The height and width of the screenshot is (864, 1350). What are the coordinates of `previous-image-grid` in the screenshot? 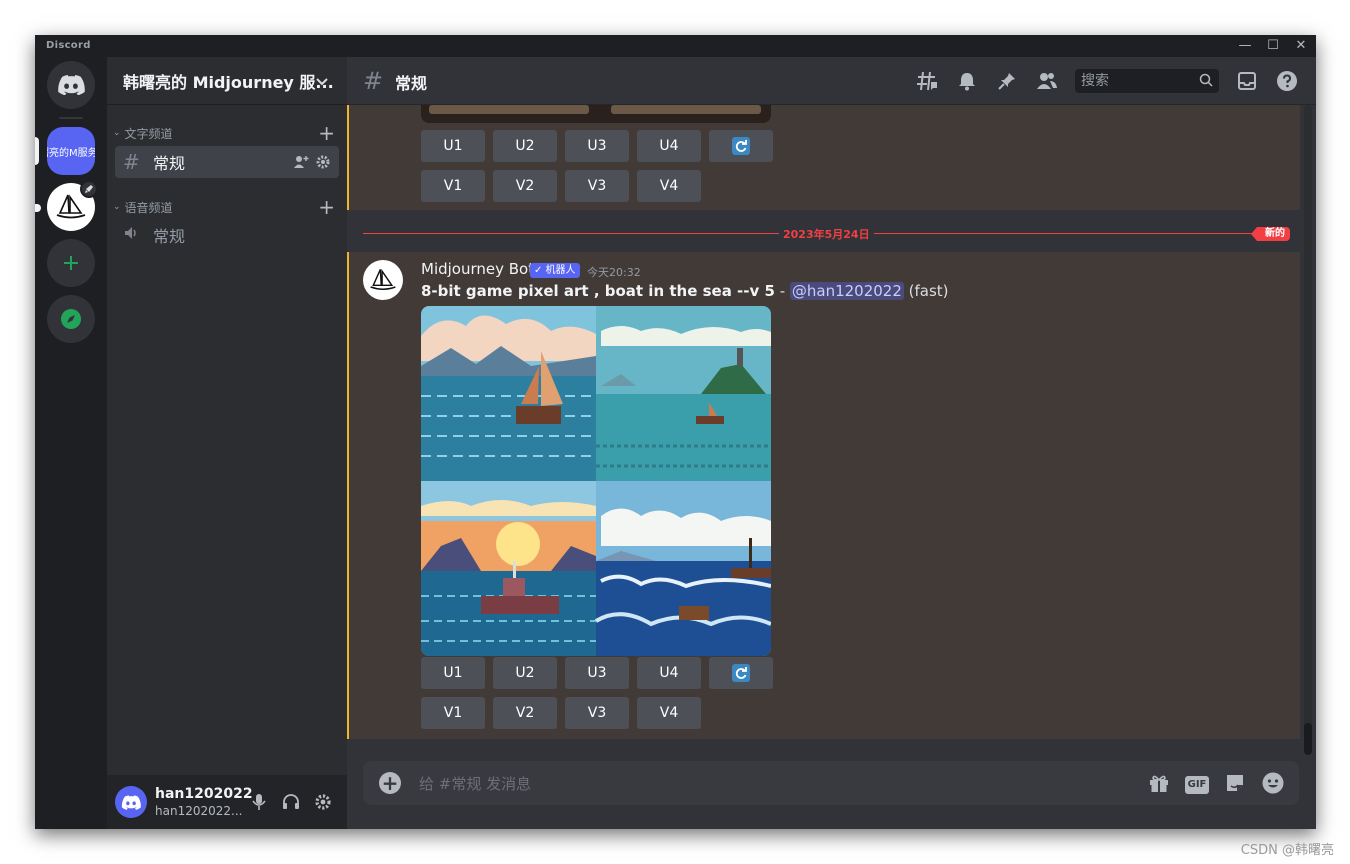 It's located at (596, 114).